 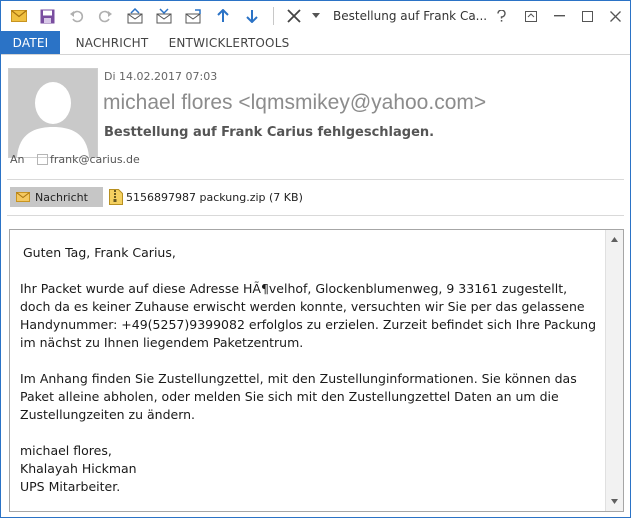 I want to click on redo-icon, so click(x=105, y=16).